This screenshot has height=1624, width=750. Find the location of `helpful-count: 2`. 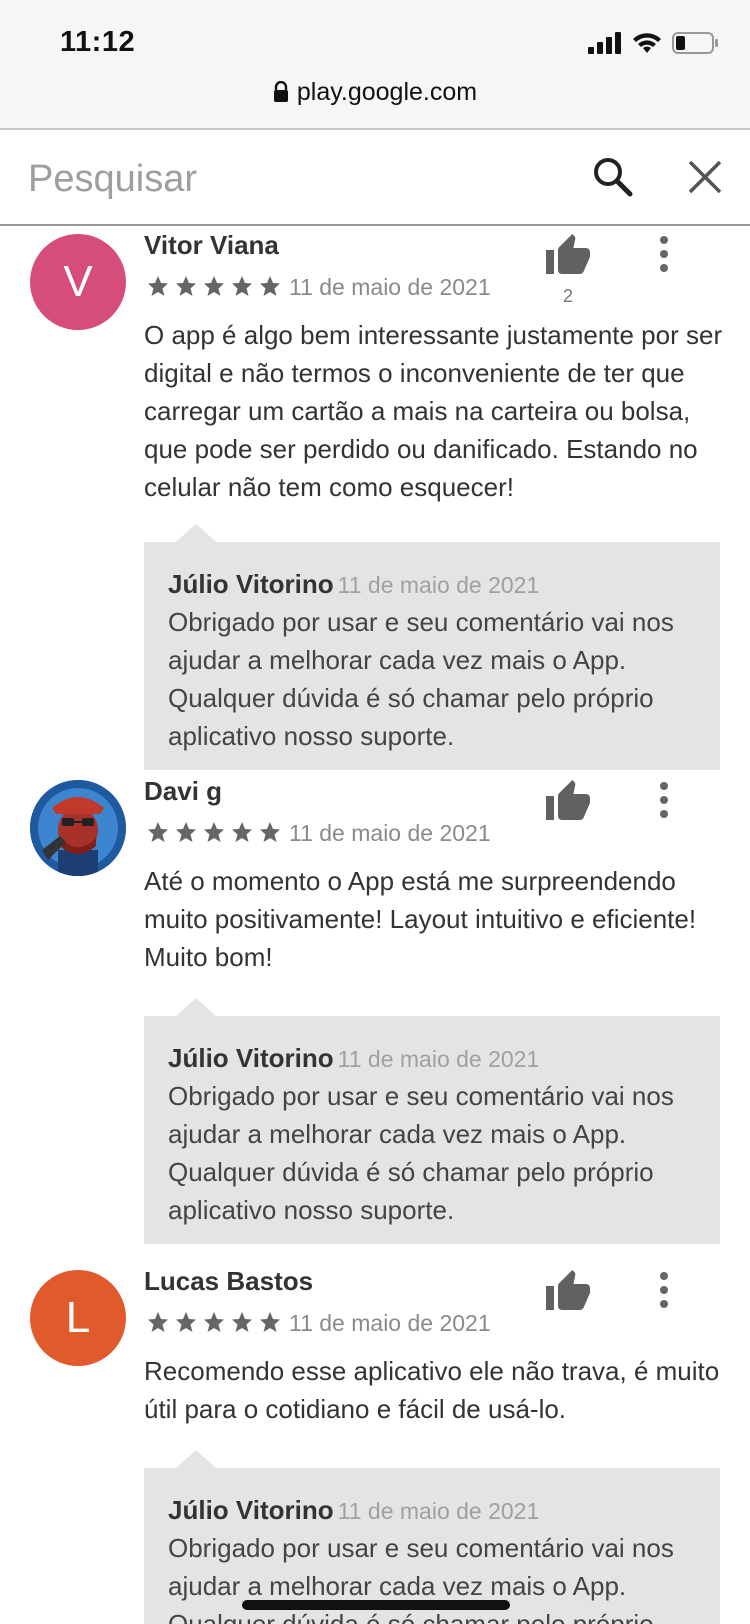

helpful-count: 2 is located at coordinates (567, 296).